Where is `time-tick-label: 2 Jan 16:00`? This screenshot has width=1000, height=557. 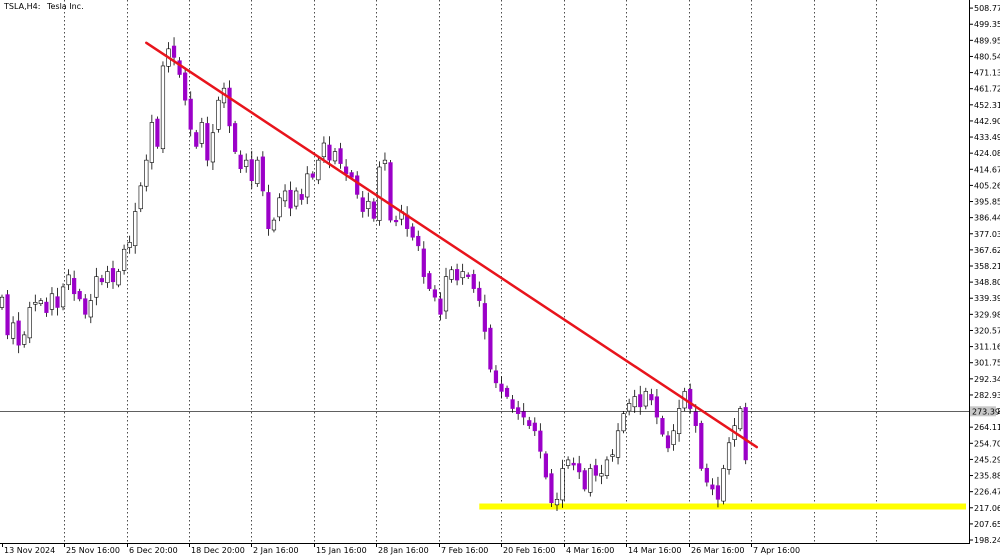 time-tick-label: 2 Jan 16:00 is located at coordinates (276, 550).